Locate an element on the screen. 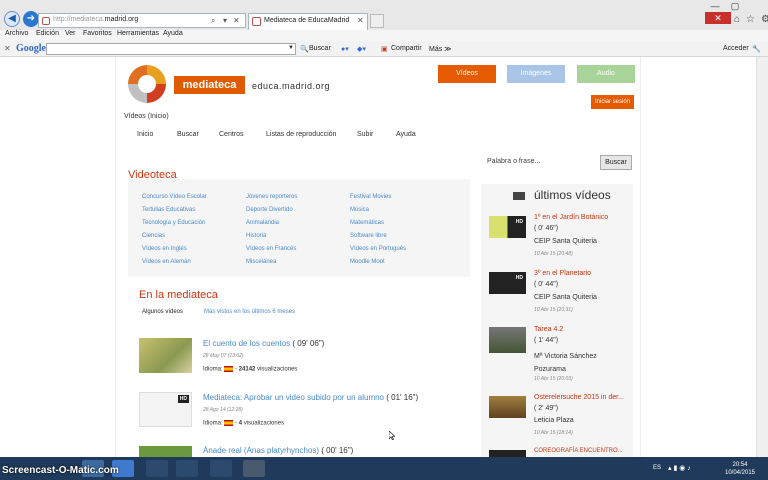 The height and width of the screenshot is (480, 768). search-icon: ⌕ is located at coordinates (213, 21).